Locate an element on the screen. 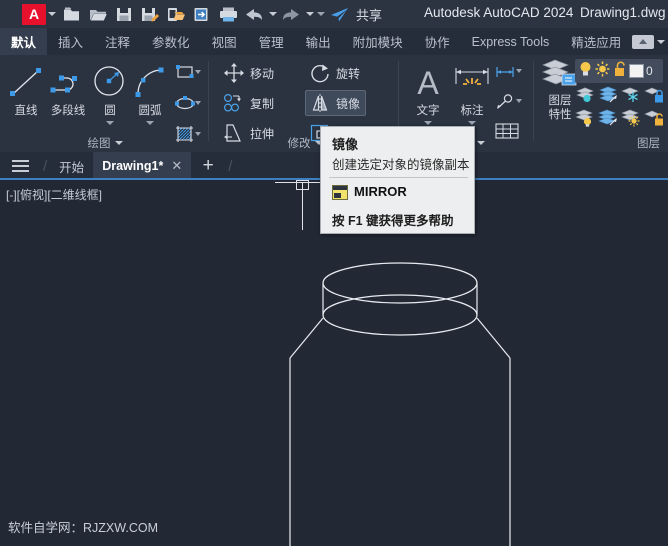 The image size is (668, 546). ribbon-tab-addins: 附加模块 is located at coordinates (378, 41).